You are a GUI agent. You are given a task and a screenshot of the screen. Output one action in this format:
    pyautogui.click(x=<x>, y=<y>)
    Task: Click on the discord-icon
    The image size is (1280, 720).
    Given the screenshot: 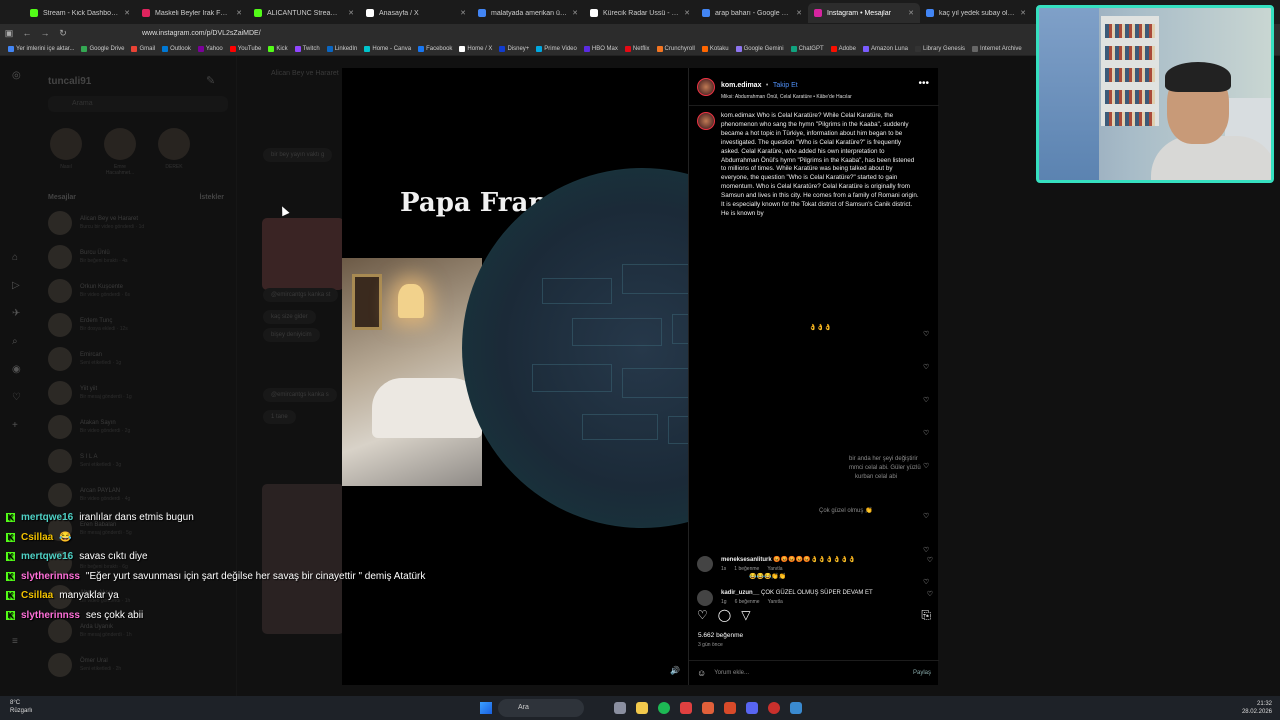 What is the action you would take?
    pyautogui.click(x=752, y=708)
    